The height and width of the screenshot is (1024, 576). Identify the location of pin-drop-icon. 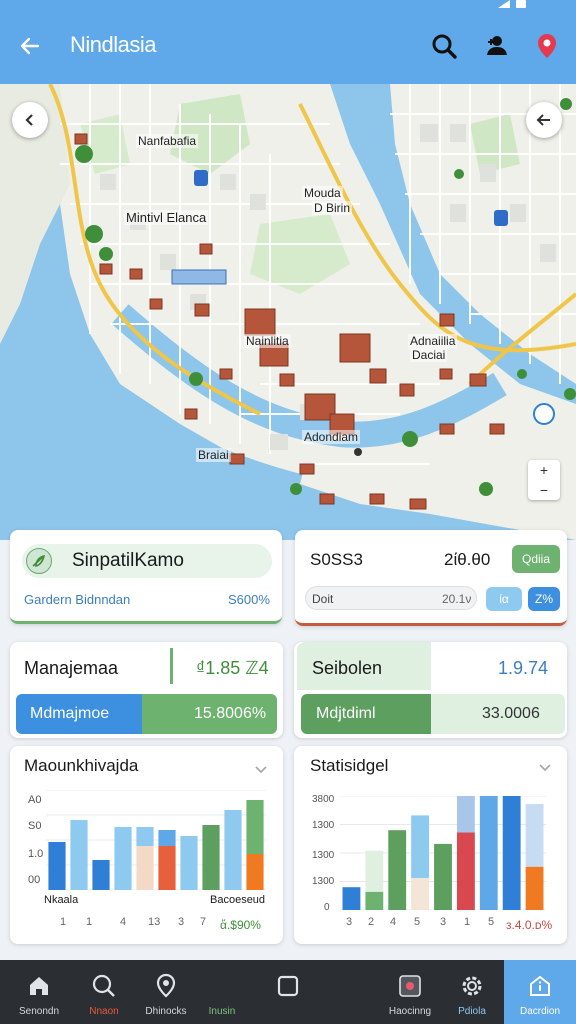
(166, 985).